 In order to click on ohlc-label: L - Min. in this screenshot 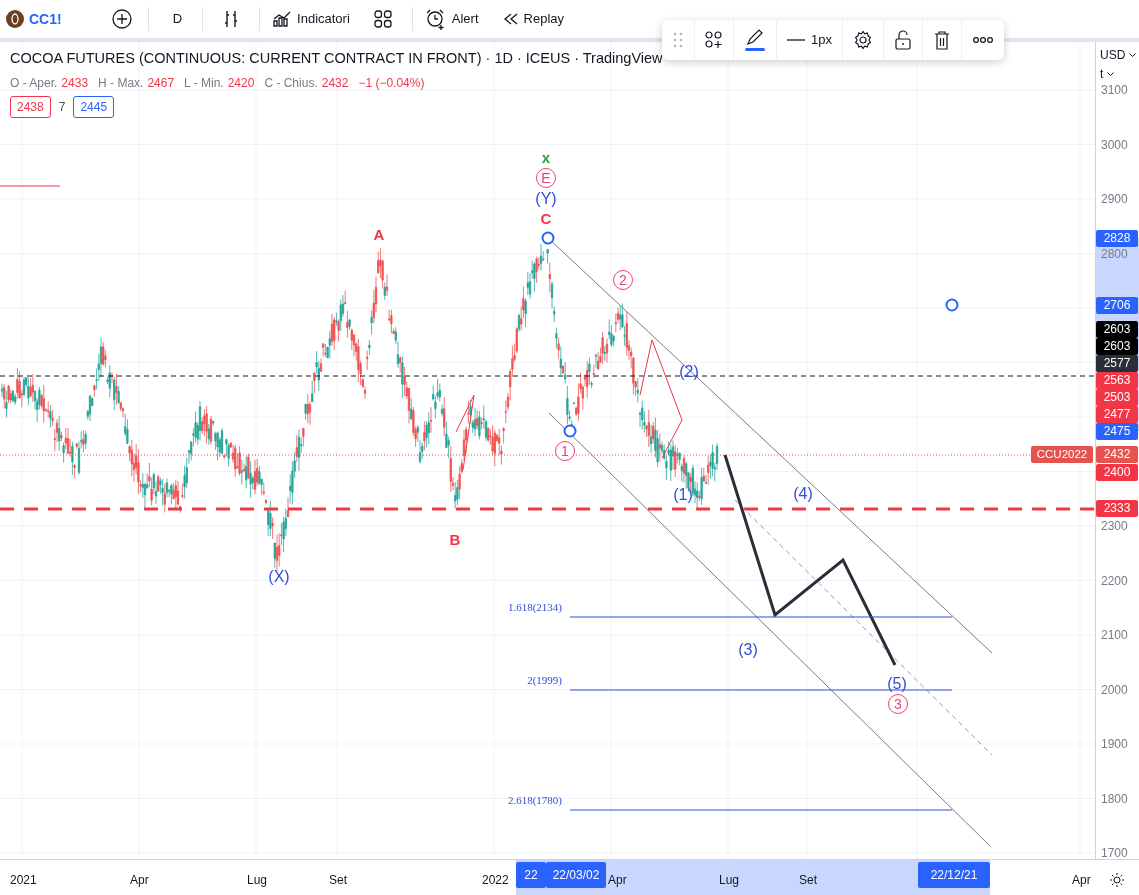, I will do `click(204, 83)`.